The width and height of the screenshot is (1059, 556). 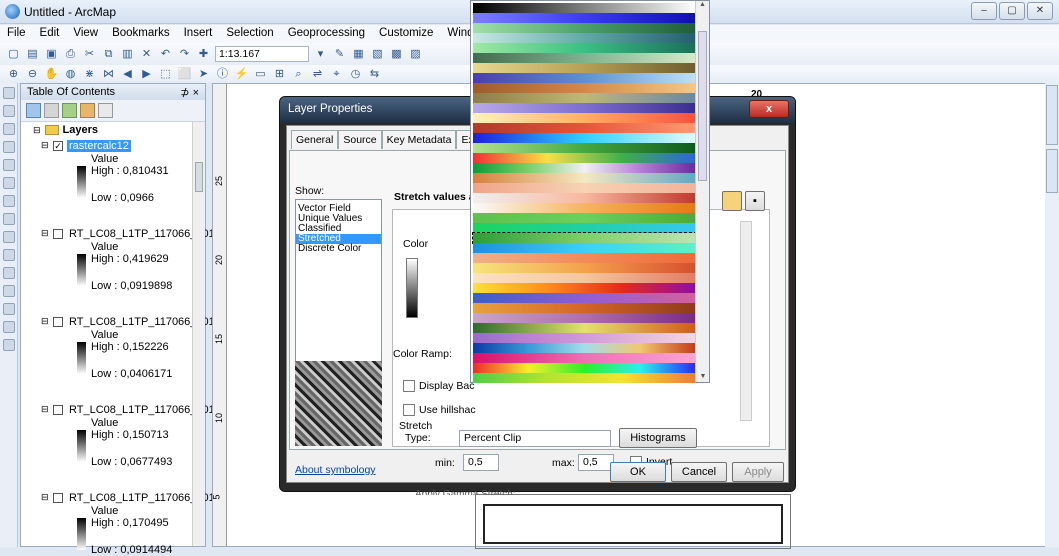 I want to click on save-icon: ▣, so click(x=51, y=54).